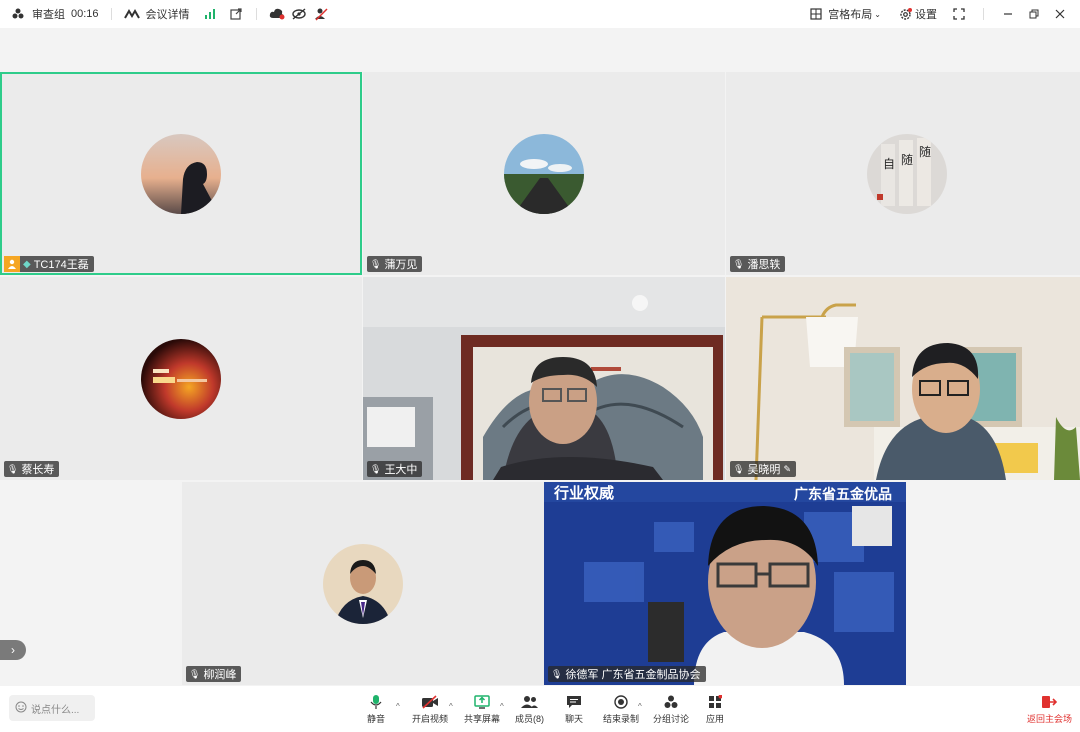 The width and height of the screenshot is (1080, 732). What do you see at coordinates (210, 14) in the screenshot?
I see `signal-icon` at bounding box center [210, 14].